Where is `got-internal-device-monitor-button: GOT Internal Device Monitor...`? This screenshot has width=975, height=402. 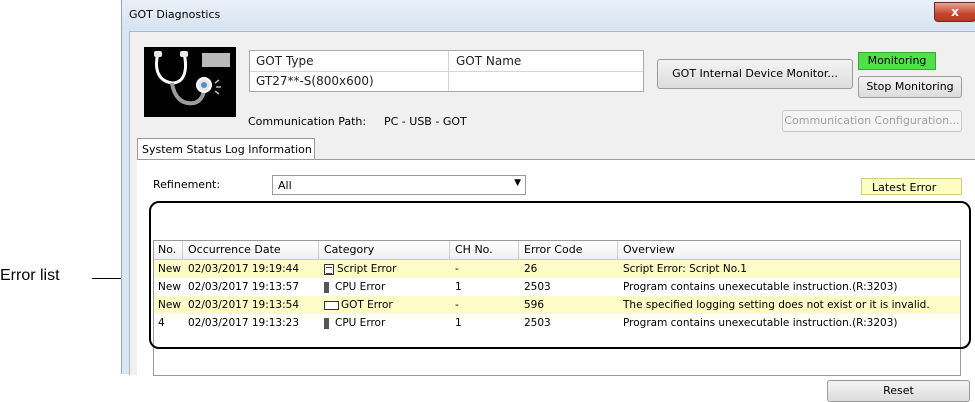
got-internal-device-monitor-button: GOT Internal Device Monitor... is located at coordinates (755, 74).